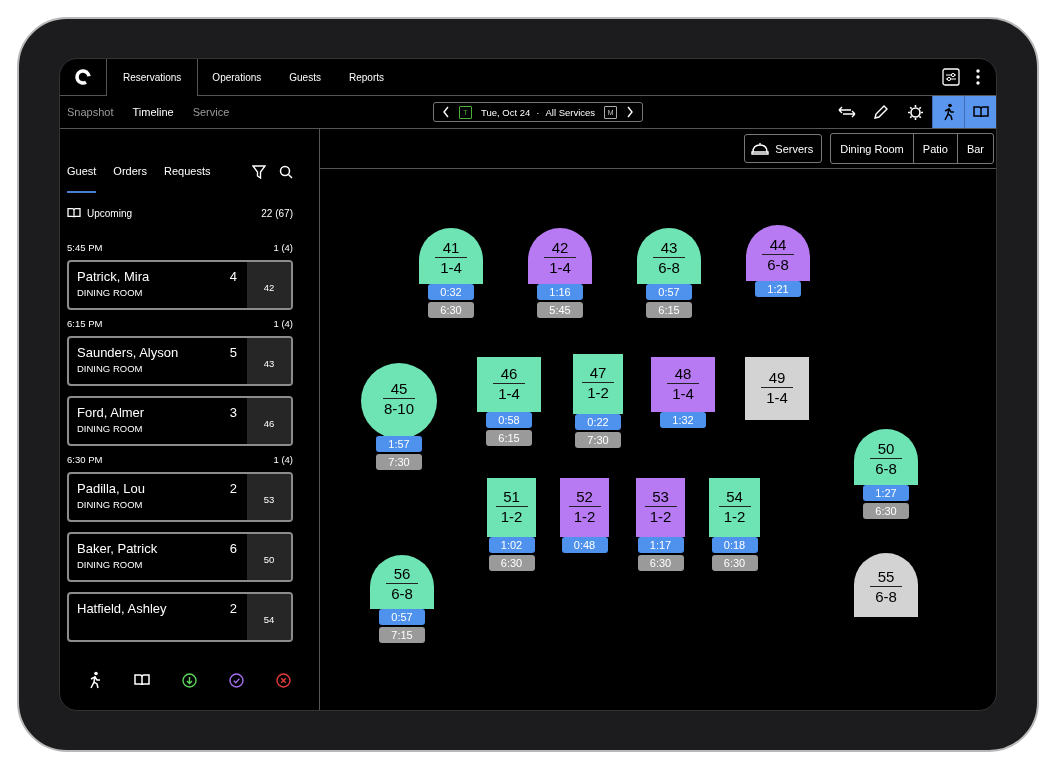 This screenshot has width=1057, height=770. What do you see at coordinates (180, 361) in the screenshot?
I see `reservation-card: Saunders, Alyson 5 DINING ROOM 43` at bounding box center [180, 361].